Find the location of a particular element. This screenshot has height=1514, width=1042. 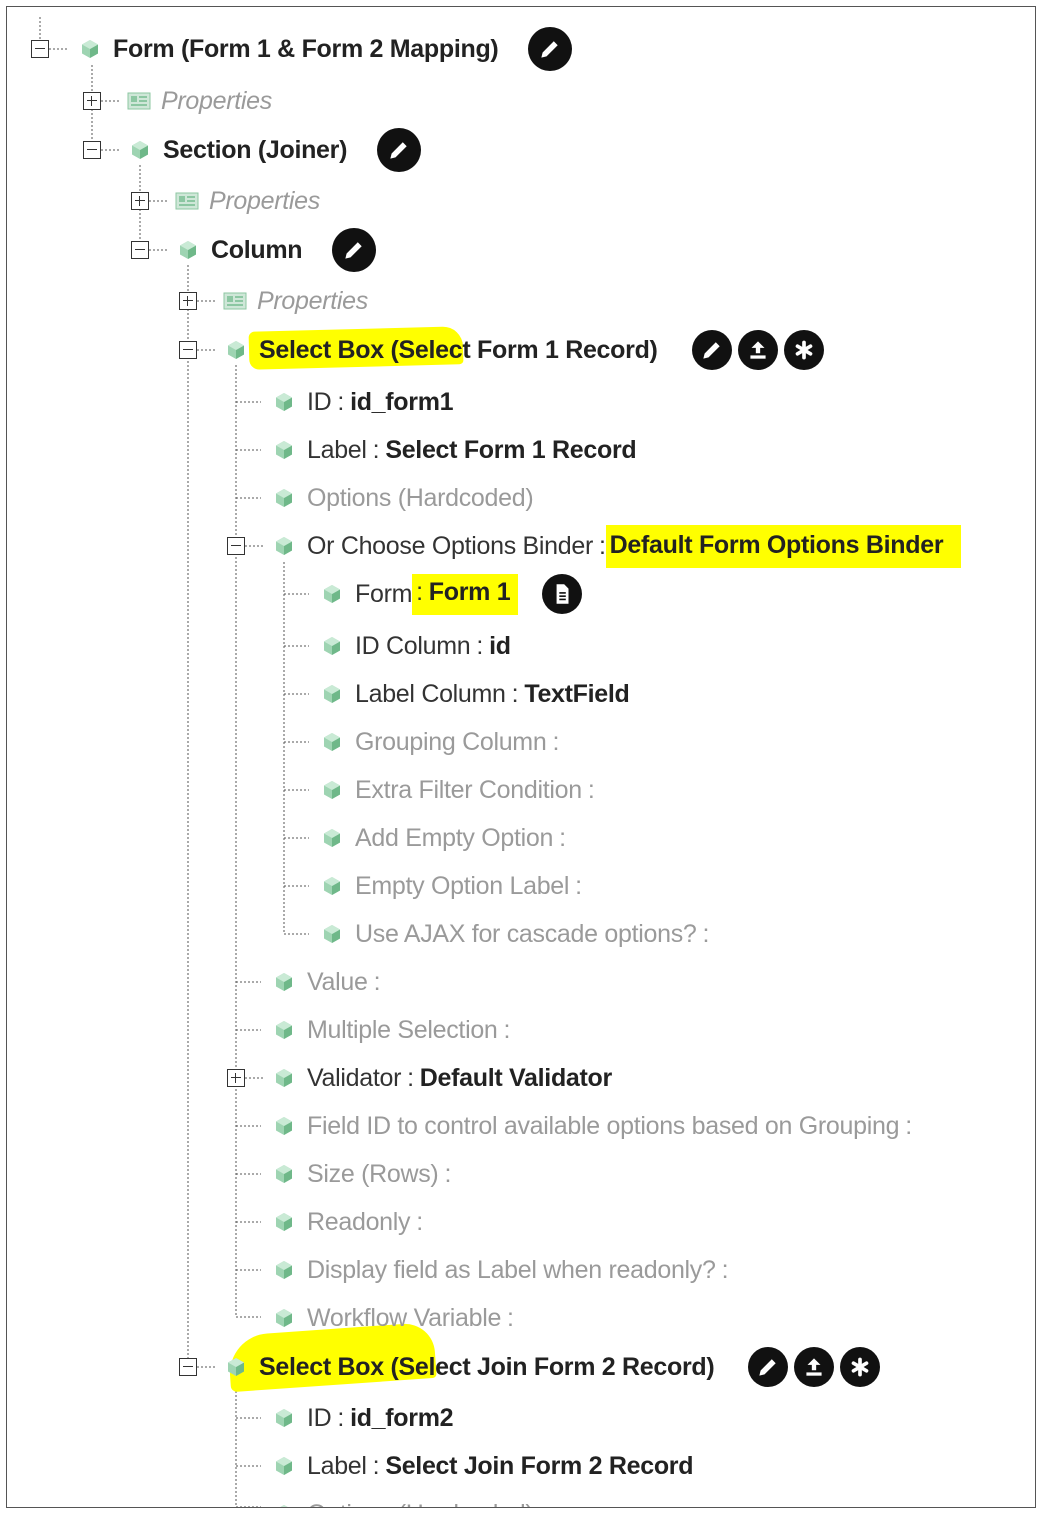

tree-node-display-as-label: Display field as Label when readonly? : is located at coordinates (503, 1270).